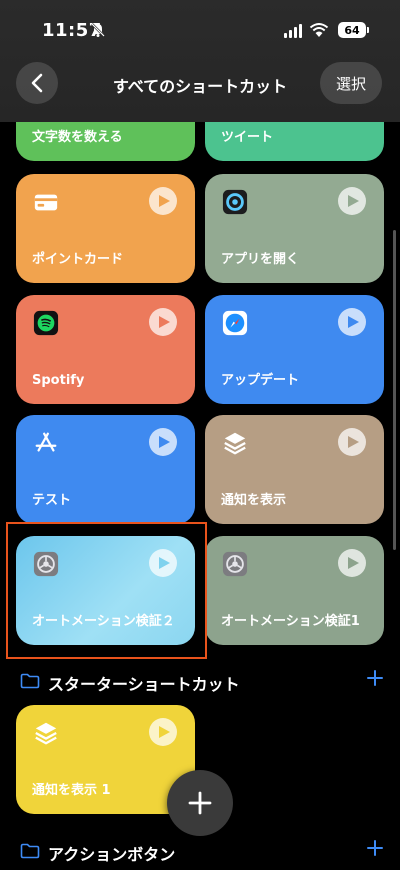 Image resolution: width=400 pixels, height=870 pixels. I want to click on cellular-signal-icon, so click(293, 31).